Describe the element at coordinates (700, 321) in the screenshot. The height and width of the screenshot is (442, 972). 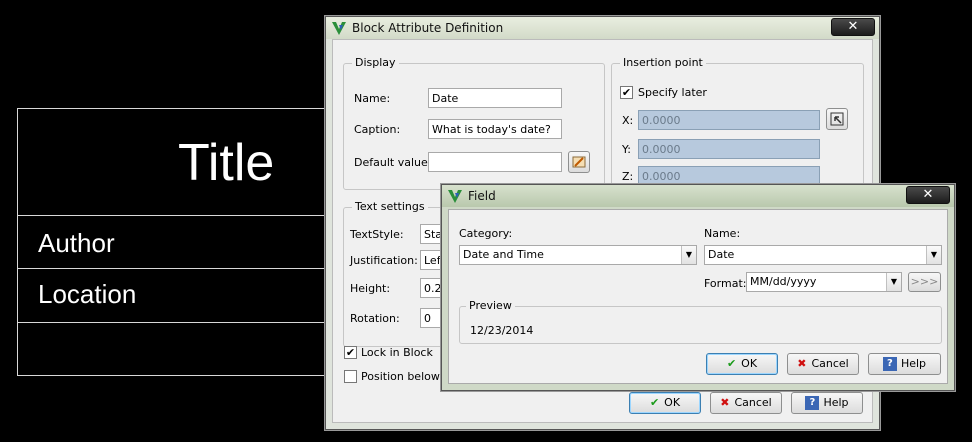
I see `preview-group: Preview 12/23/2014` at that location.